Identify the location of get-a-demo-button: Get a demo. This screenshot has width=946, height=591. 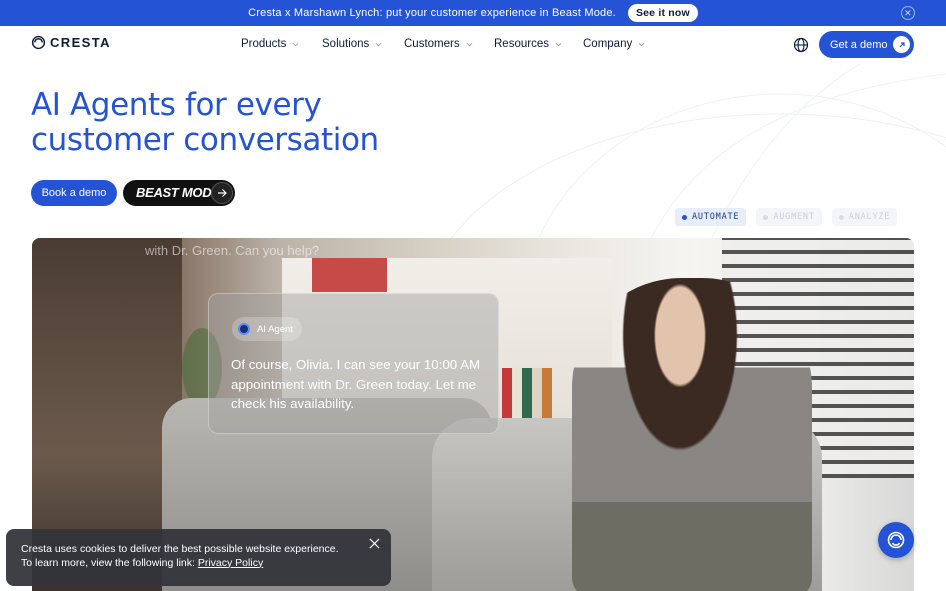
(866, 44).